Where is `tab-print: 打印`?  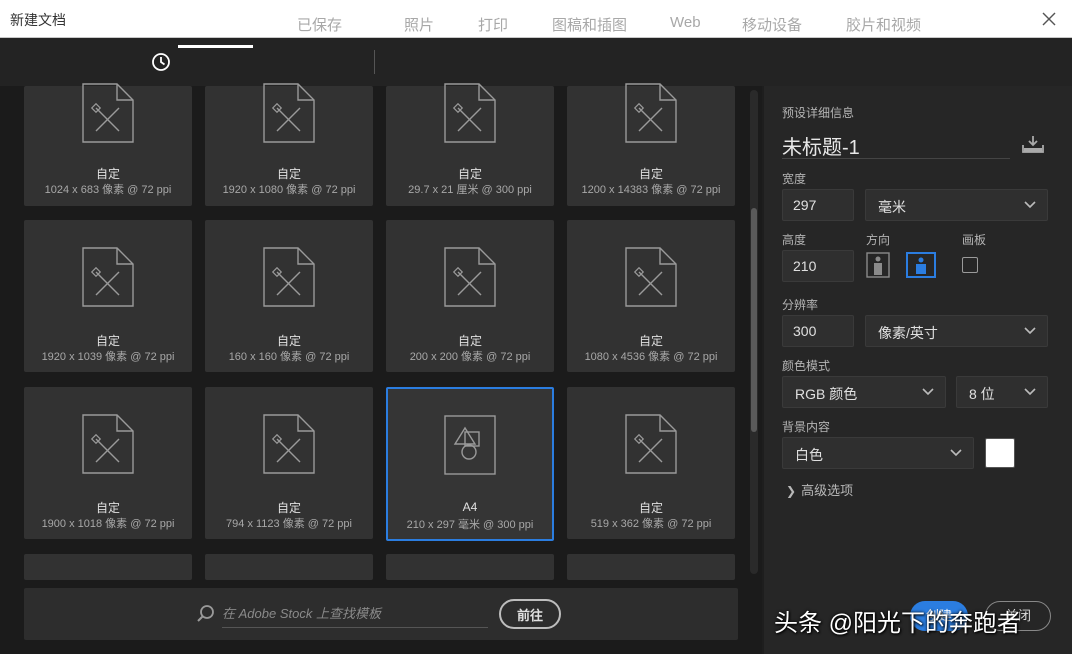 tab-print: 打印 is located at coordinates (493, 31).